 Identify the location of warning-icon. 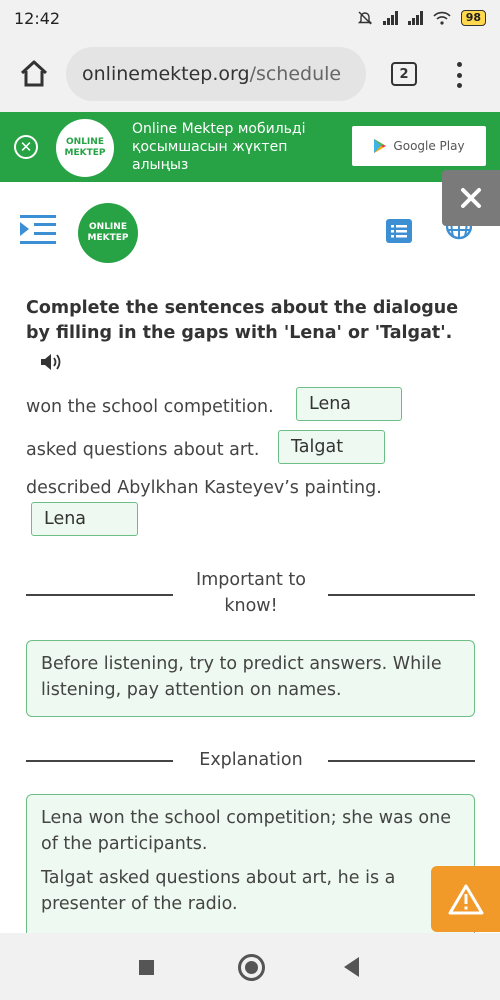
(465, 899).